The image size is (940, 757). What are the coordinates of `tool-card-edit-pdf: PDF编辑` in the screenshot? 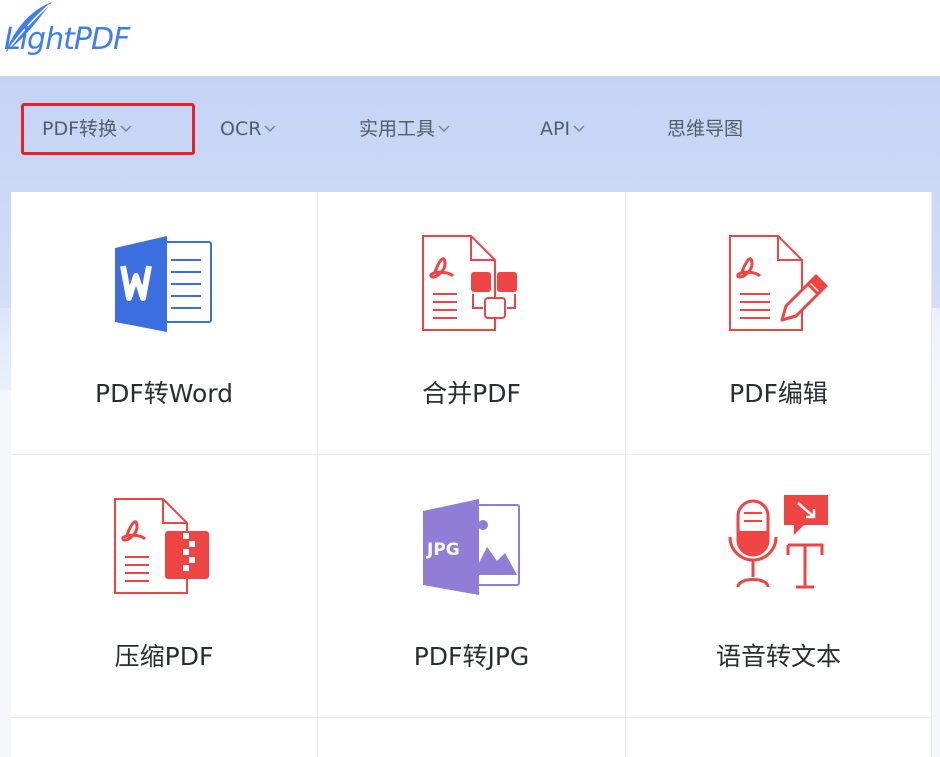 It's located at (779, 323).